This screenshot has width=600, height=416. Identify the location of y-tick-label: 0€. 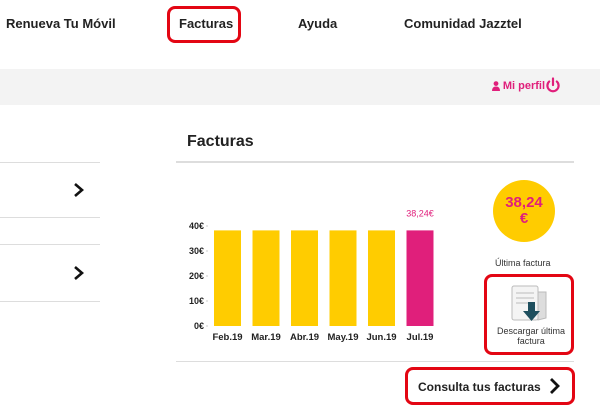
(199, 326).